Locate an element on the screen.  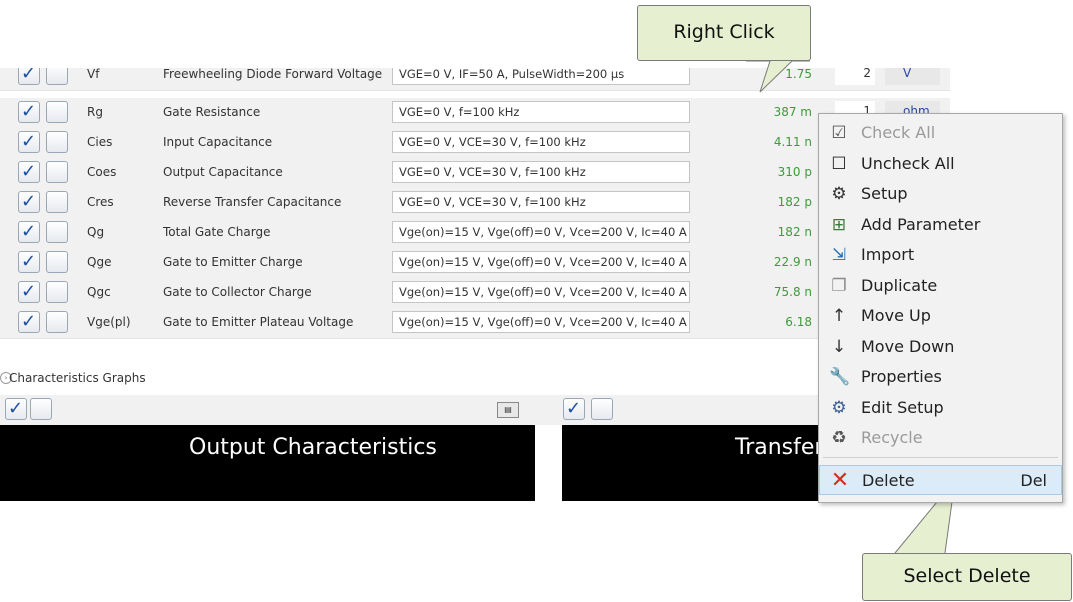
check-all-icon: ☑ is located at coordinates (839, 133).